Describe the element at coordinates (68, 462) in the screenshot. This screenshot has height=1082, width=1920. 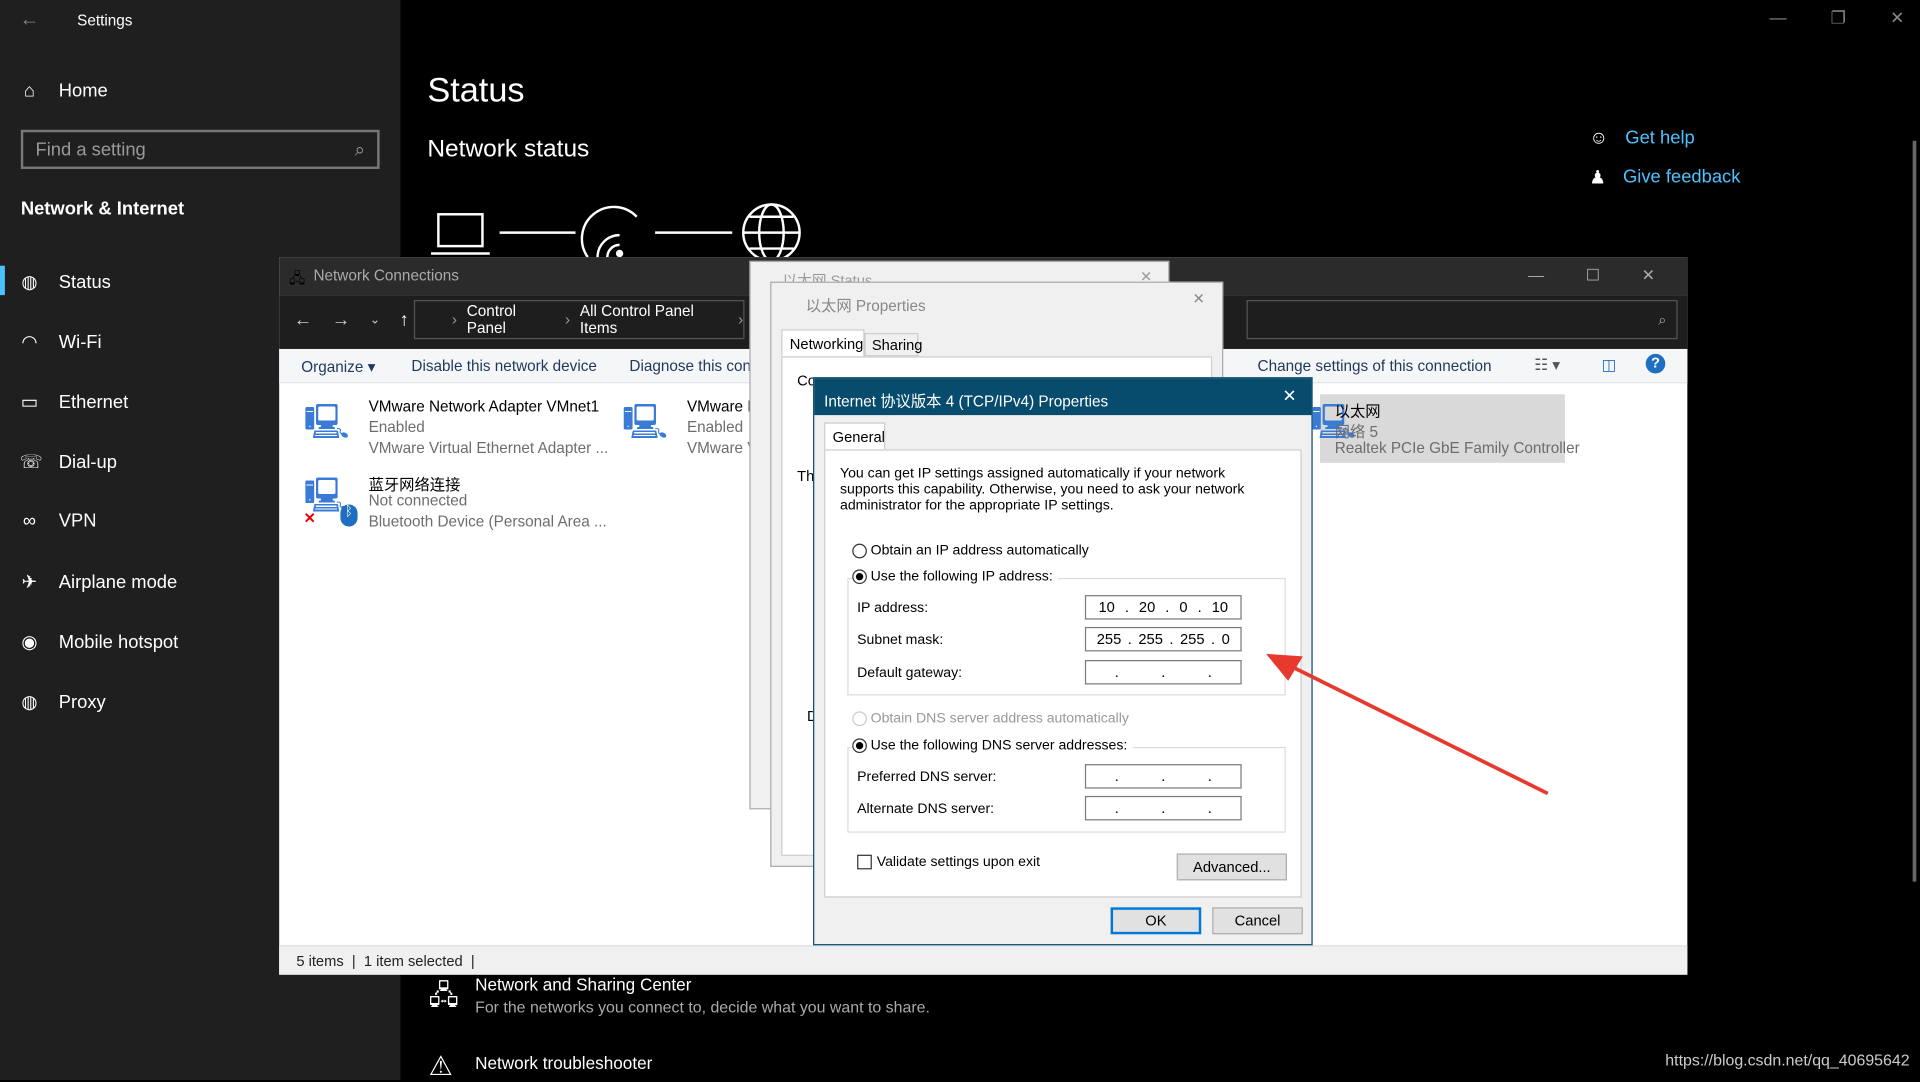
I see `nav-item-dial-up: ☏ Dial-up` at that location.